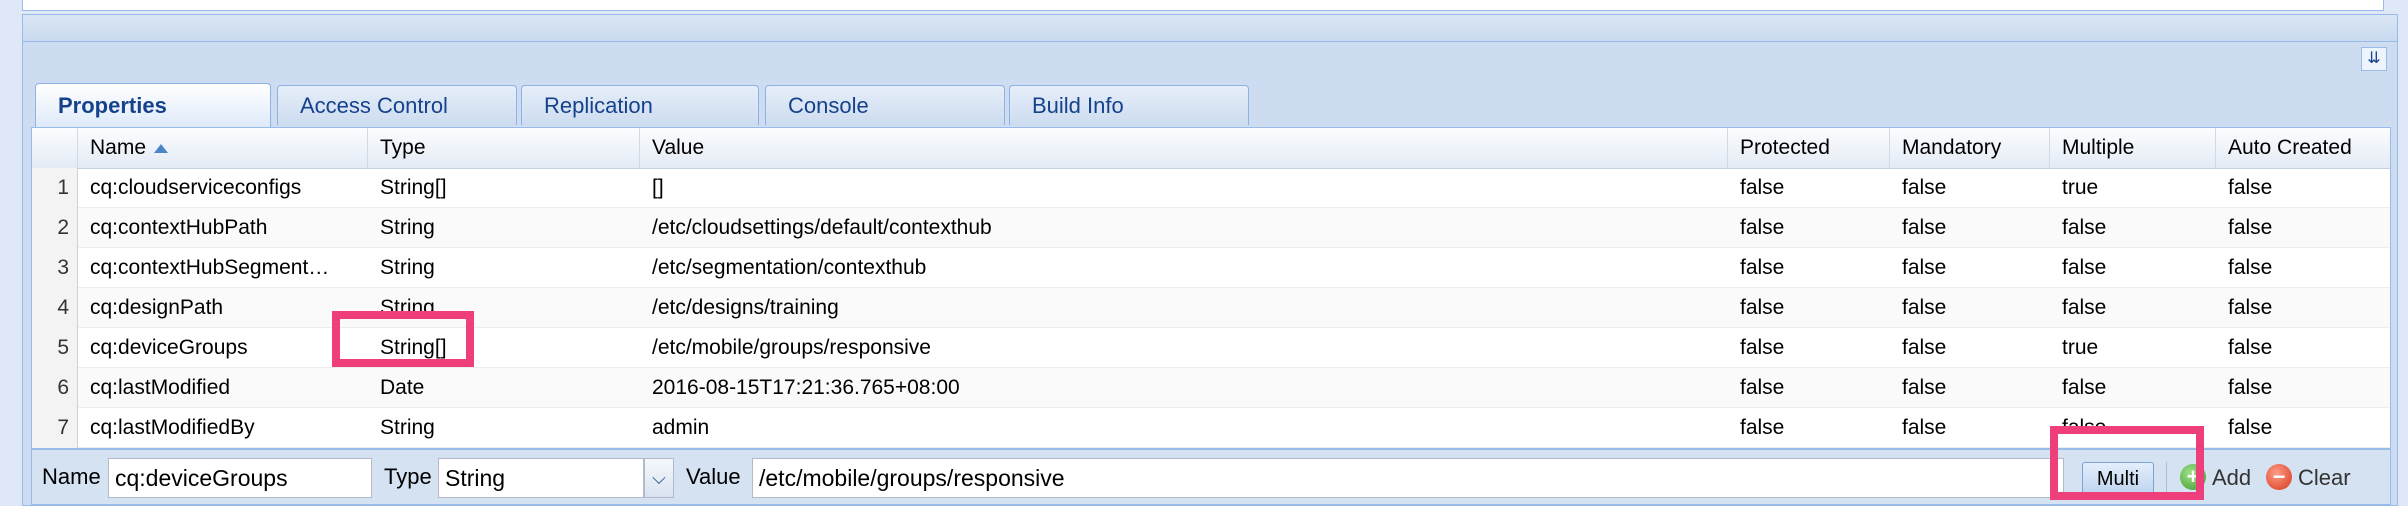 This screenshot has width=2408, height=506. What do you see at coordinates (659, 478) in the screenshot?
I see `chevron-down-icon: ⌵` at bounding box center [659, 478].